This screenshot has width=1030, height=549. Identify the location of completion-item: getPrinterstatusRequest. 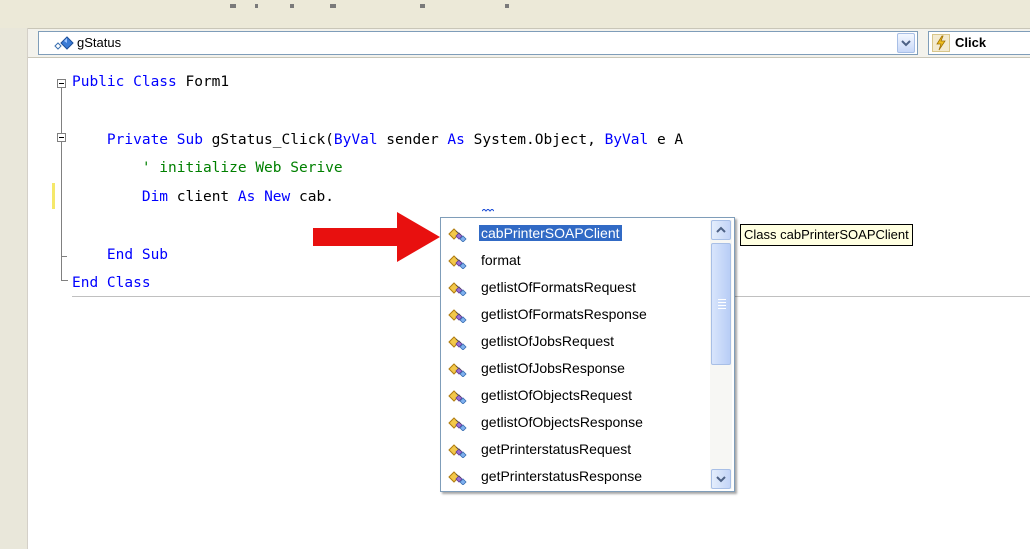
(577, 450).